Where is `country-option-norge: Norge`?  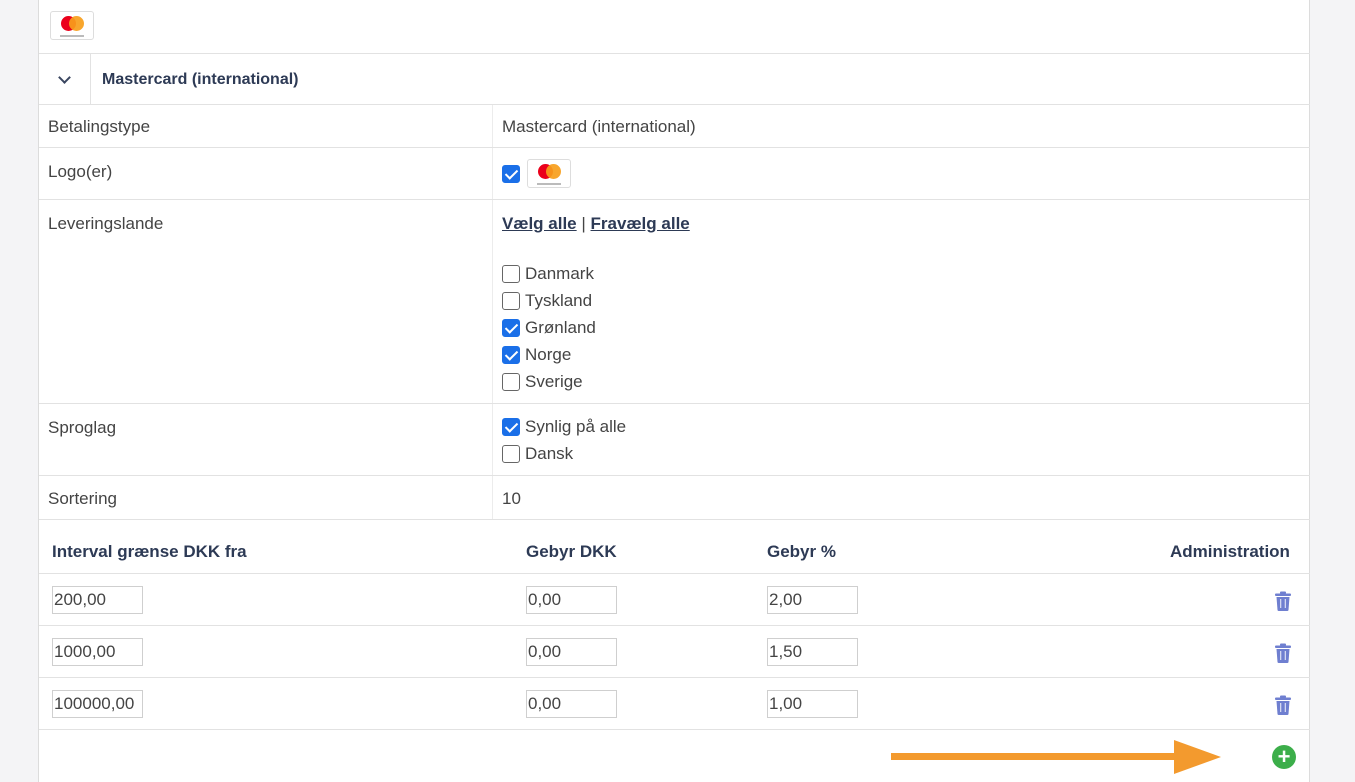 country-option-norge: Norge is located at coordinates (536, 355).